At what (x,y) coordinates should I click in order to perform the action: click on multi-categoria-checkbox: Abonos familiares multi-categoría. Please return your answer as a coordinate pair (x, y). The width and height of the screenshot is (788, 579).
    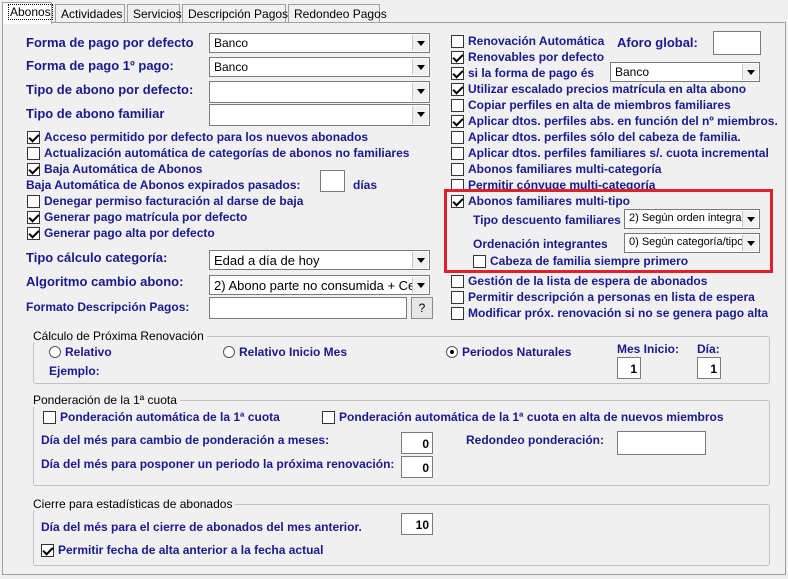
    Looking at the image, I should click on (556, 170).